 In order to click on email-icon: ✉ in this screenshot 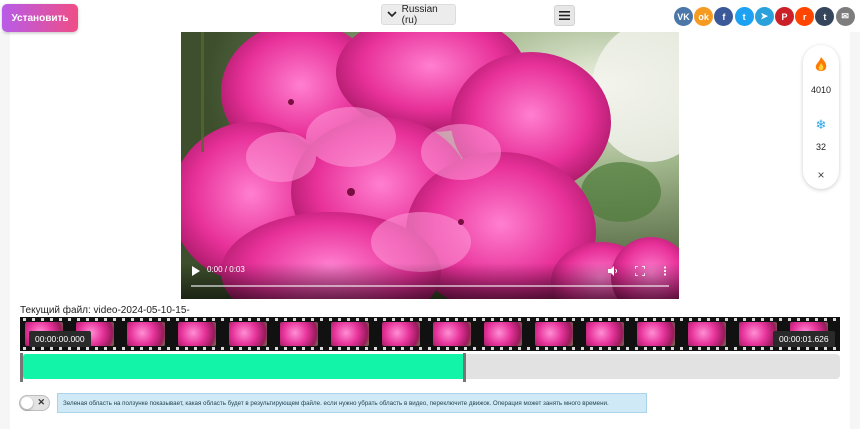, I will do `click(845, 16)`.